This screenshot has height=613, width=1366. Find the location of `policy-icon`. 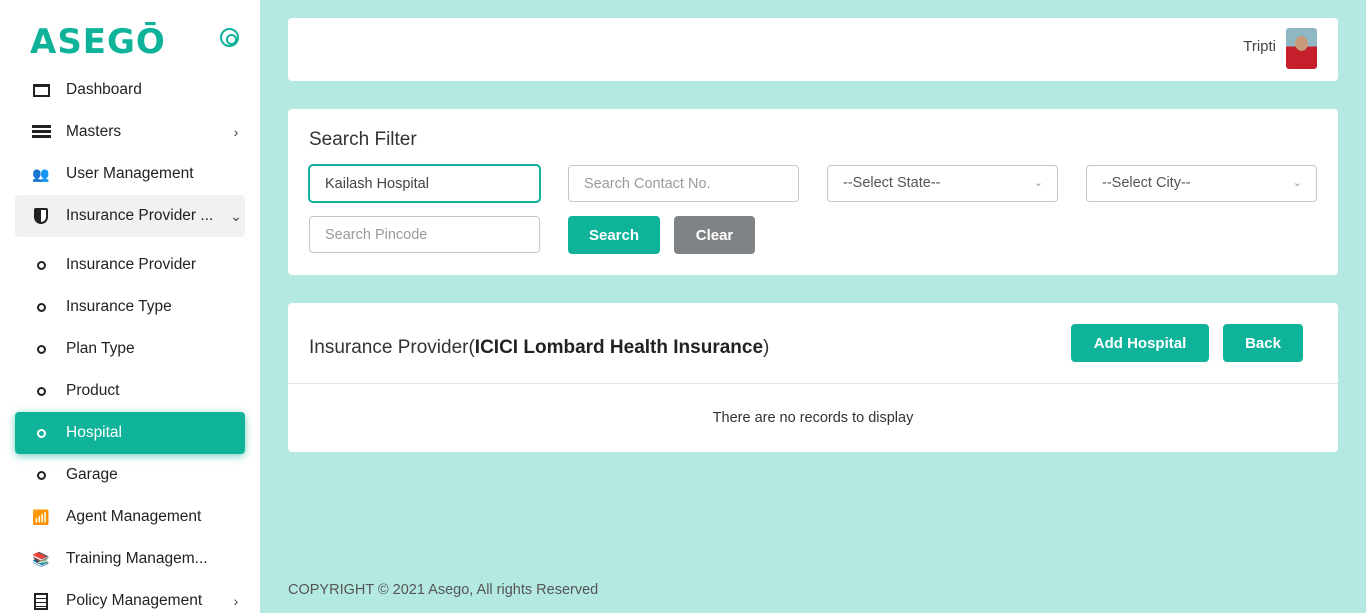

policy-icon is located at coordinates (41, 601).